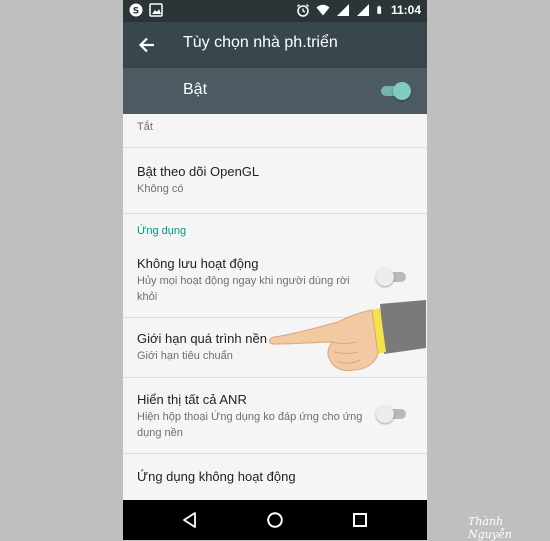 The height and width of the screenshot is (541, 550). What do you see at coordinates (216, 476) in the screenshot?
I see `item-title: Ứng dụng không hoạt động` at bounding box center [216, 476].